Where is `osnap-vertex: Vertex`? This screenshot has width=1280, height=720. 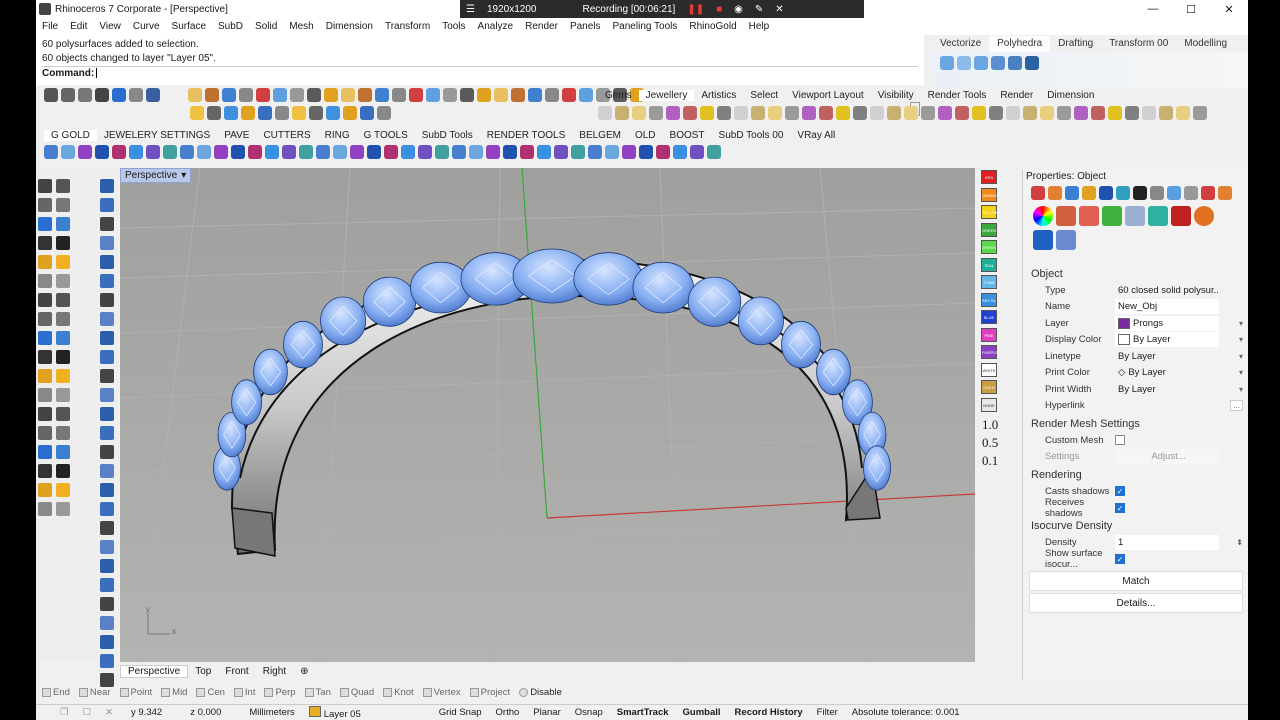 osnap-vertex: Vertex is located at coordinates (441, 692).